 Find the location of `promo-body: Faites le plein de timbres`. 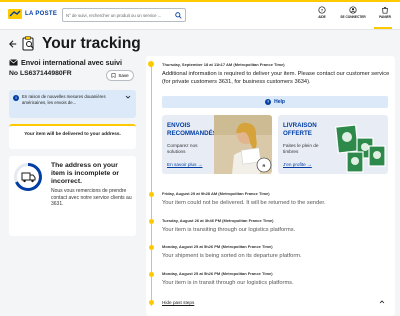

promo-body: Faites le plein de timbres is located at coordinates (301, 148).